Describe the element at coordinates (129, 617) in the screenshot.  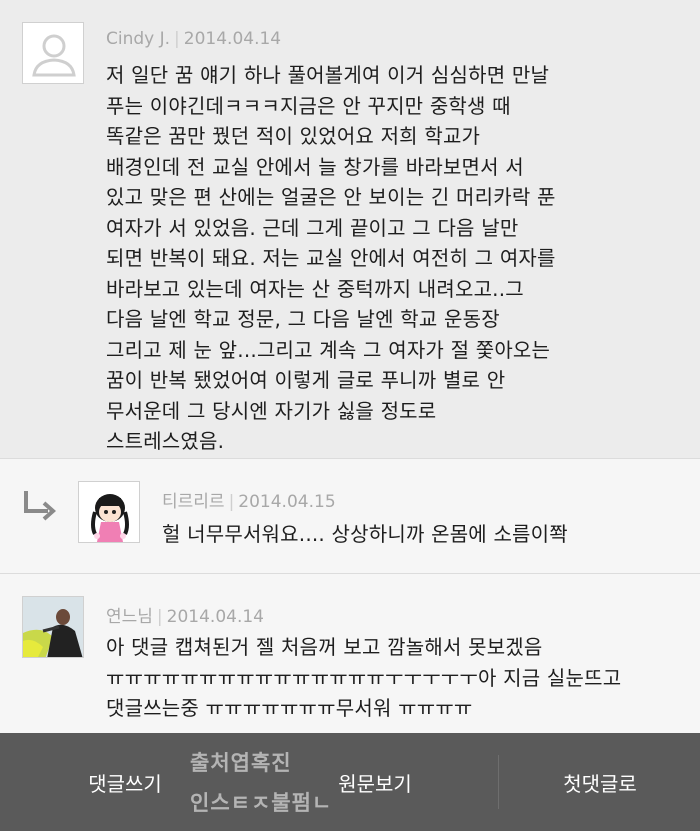
I see `comment-author: 연느님` at that location.